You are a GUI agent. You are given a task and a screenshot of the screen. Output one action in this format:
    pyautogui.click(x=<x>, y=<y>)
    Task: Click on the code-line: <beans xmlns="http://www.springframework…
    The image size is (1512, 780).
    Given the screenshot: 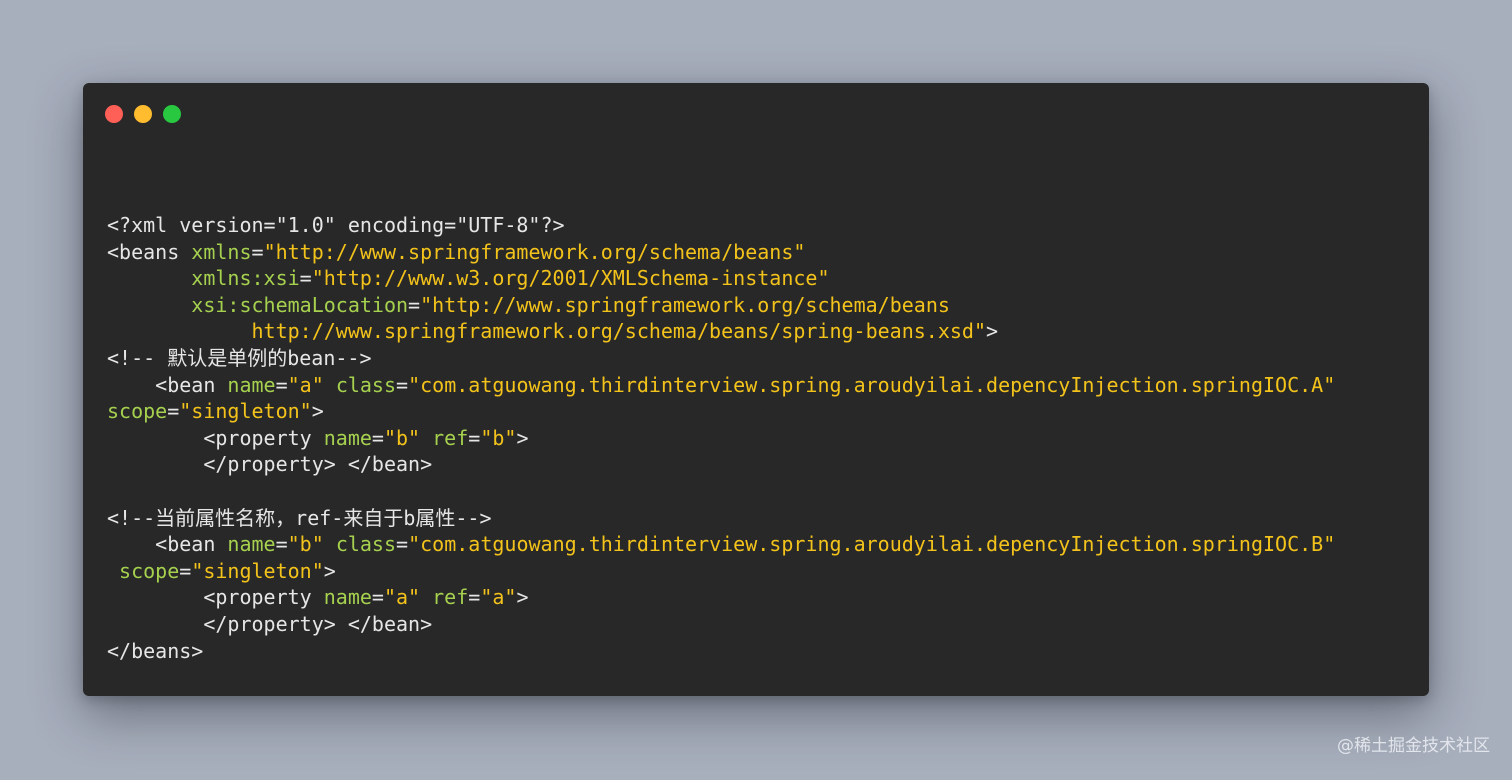 What is the action you would take?
    pyautogui.click(x=721, y=252)
    